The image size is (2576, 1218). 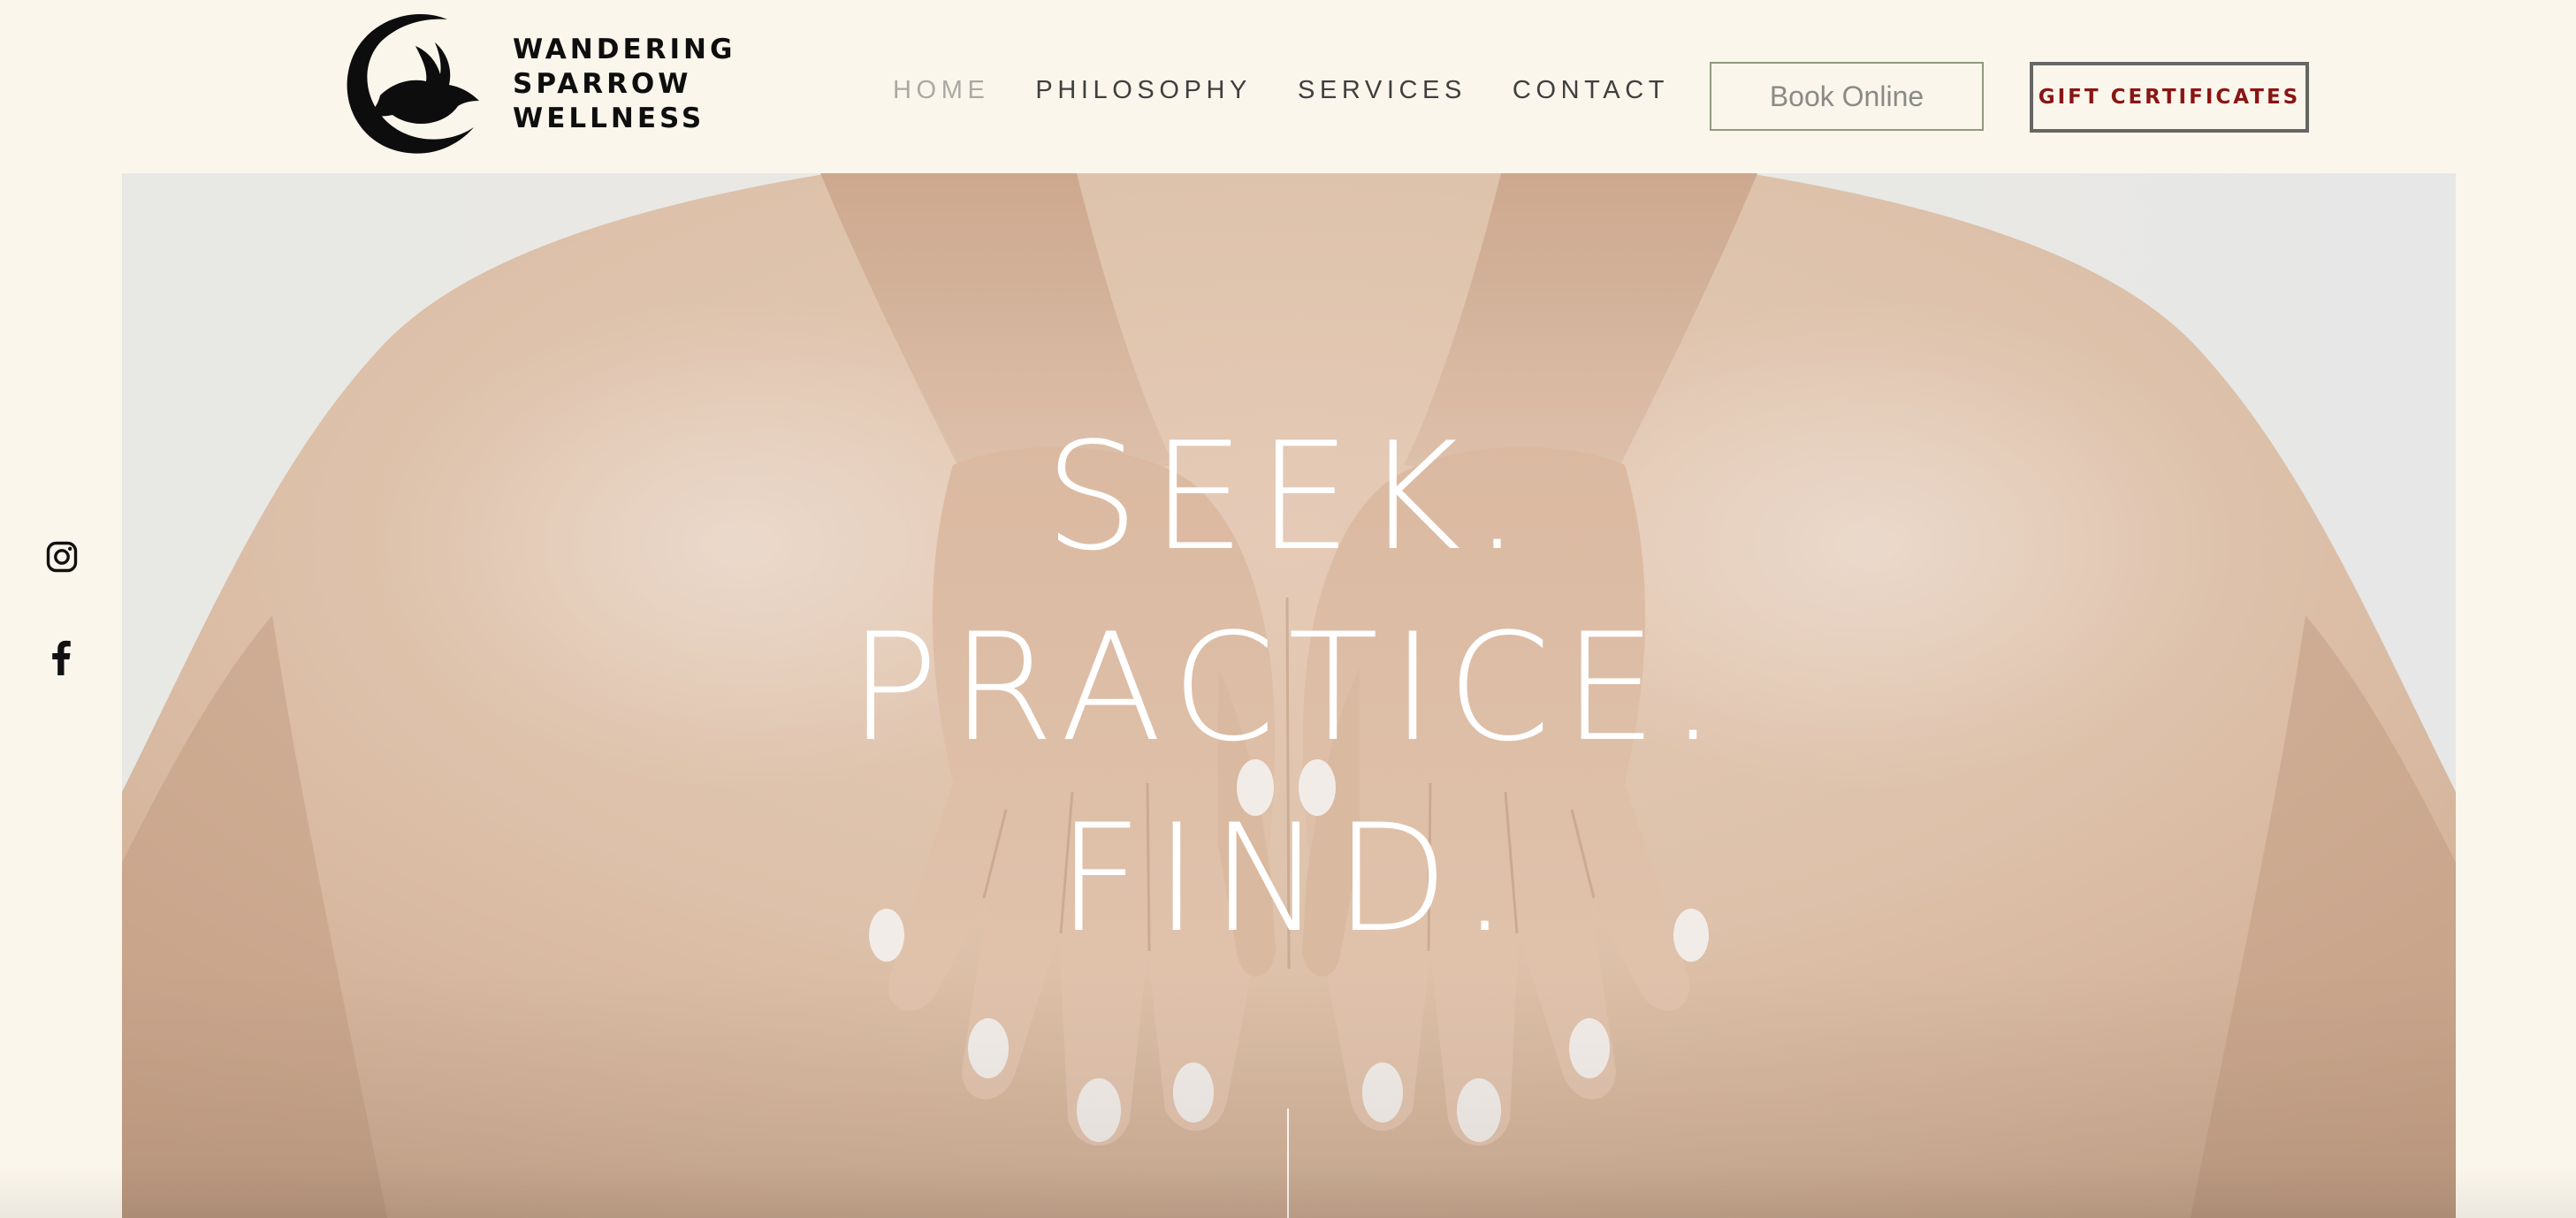 I want to click on instagram-link, so click(x=62, y=558).